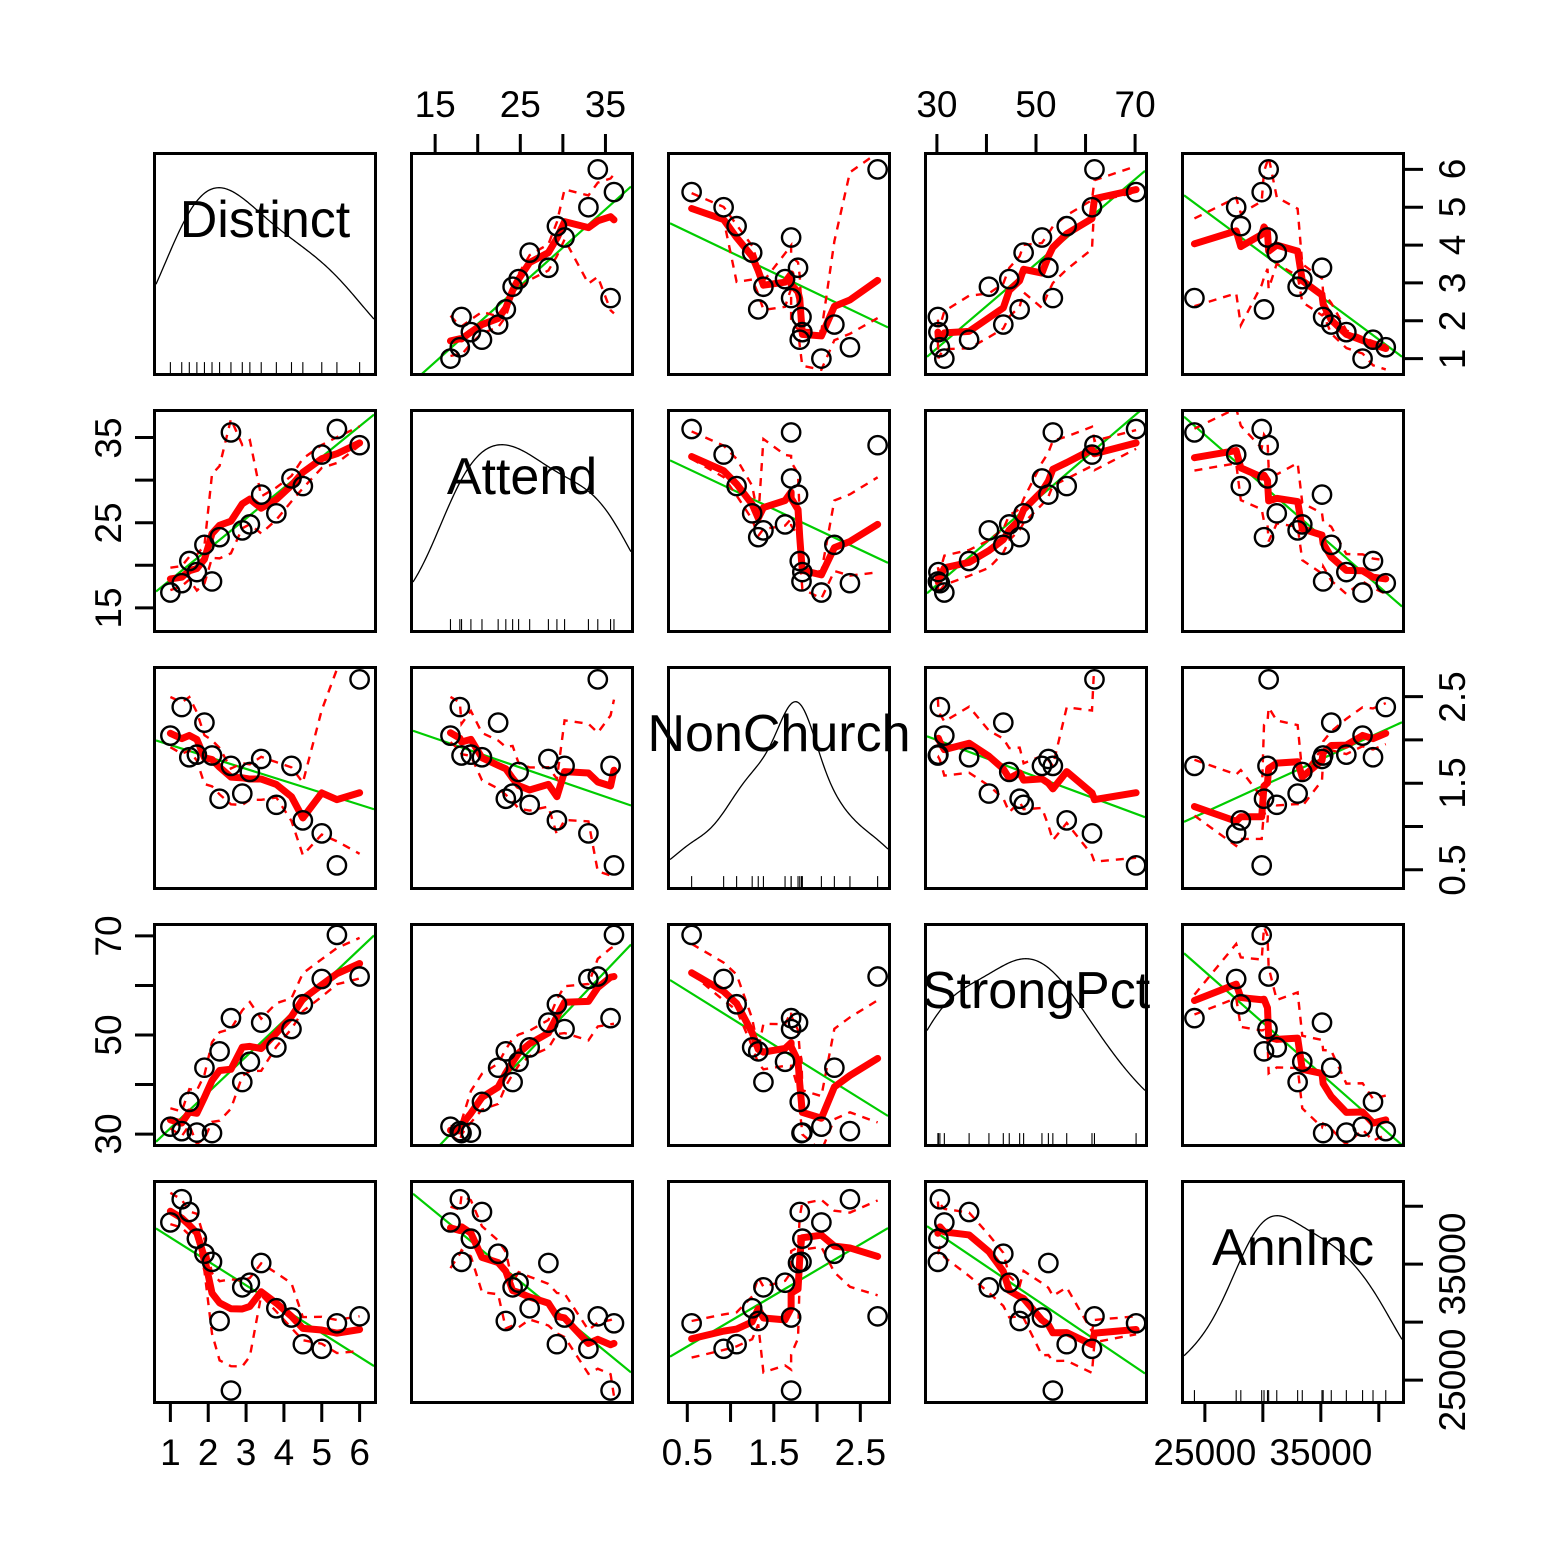 Image resolution: width=1565 pixels, height=1565 pixels. What do you see at coordinates (284, 1452) in the screenshot?
I see `axis-tick-label: 4` at bounding box center [284, 1452].